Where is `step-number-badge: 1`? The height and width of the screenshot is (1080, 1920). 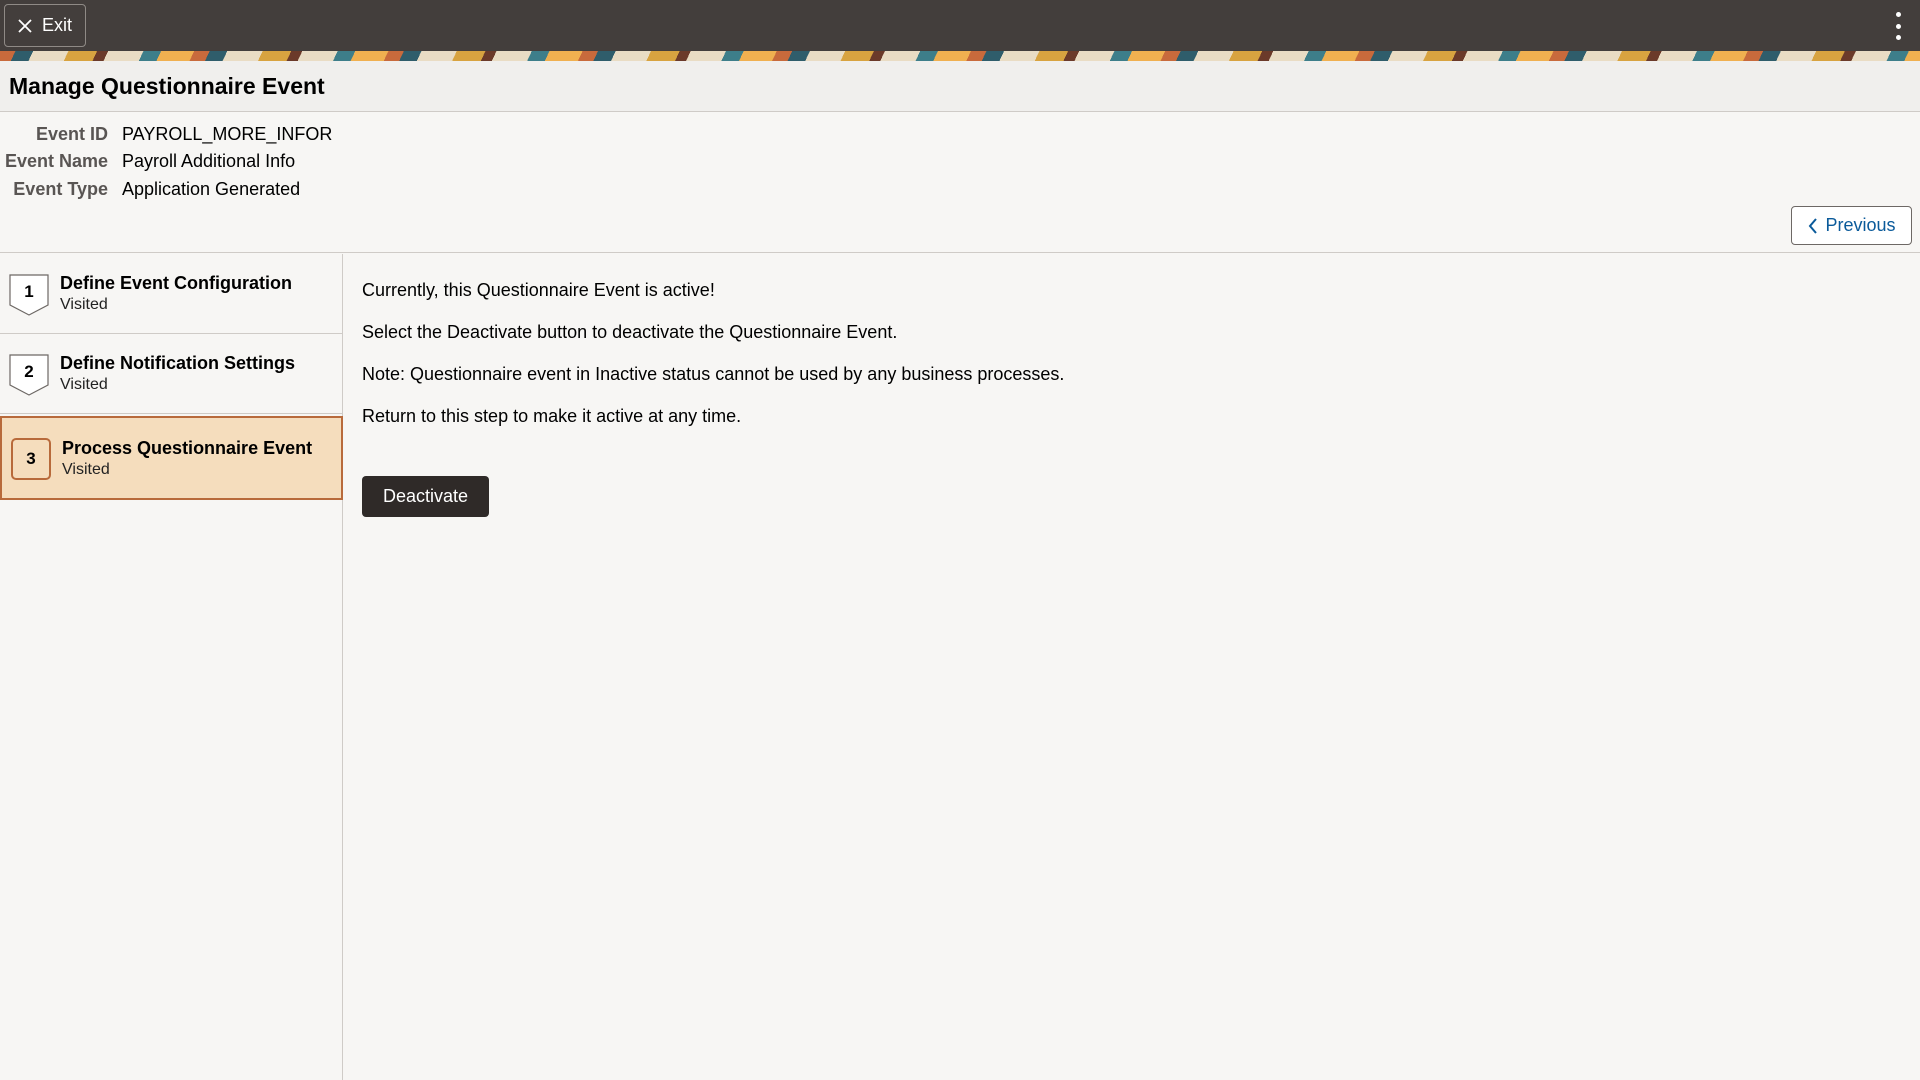
step-number-badge: 1 is located at coordinates (29, 295).